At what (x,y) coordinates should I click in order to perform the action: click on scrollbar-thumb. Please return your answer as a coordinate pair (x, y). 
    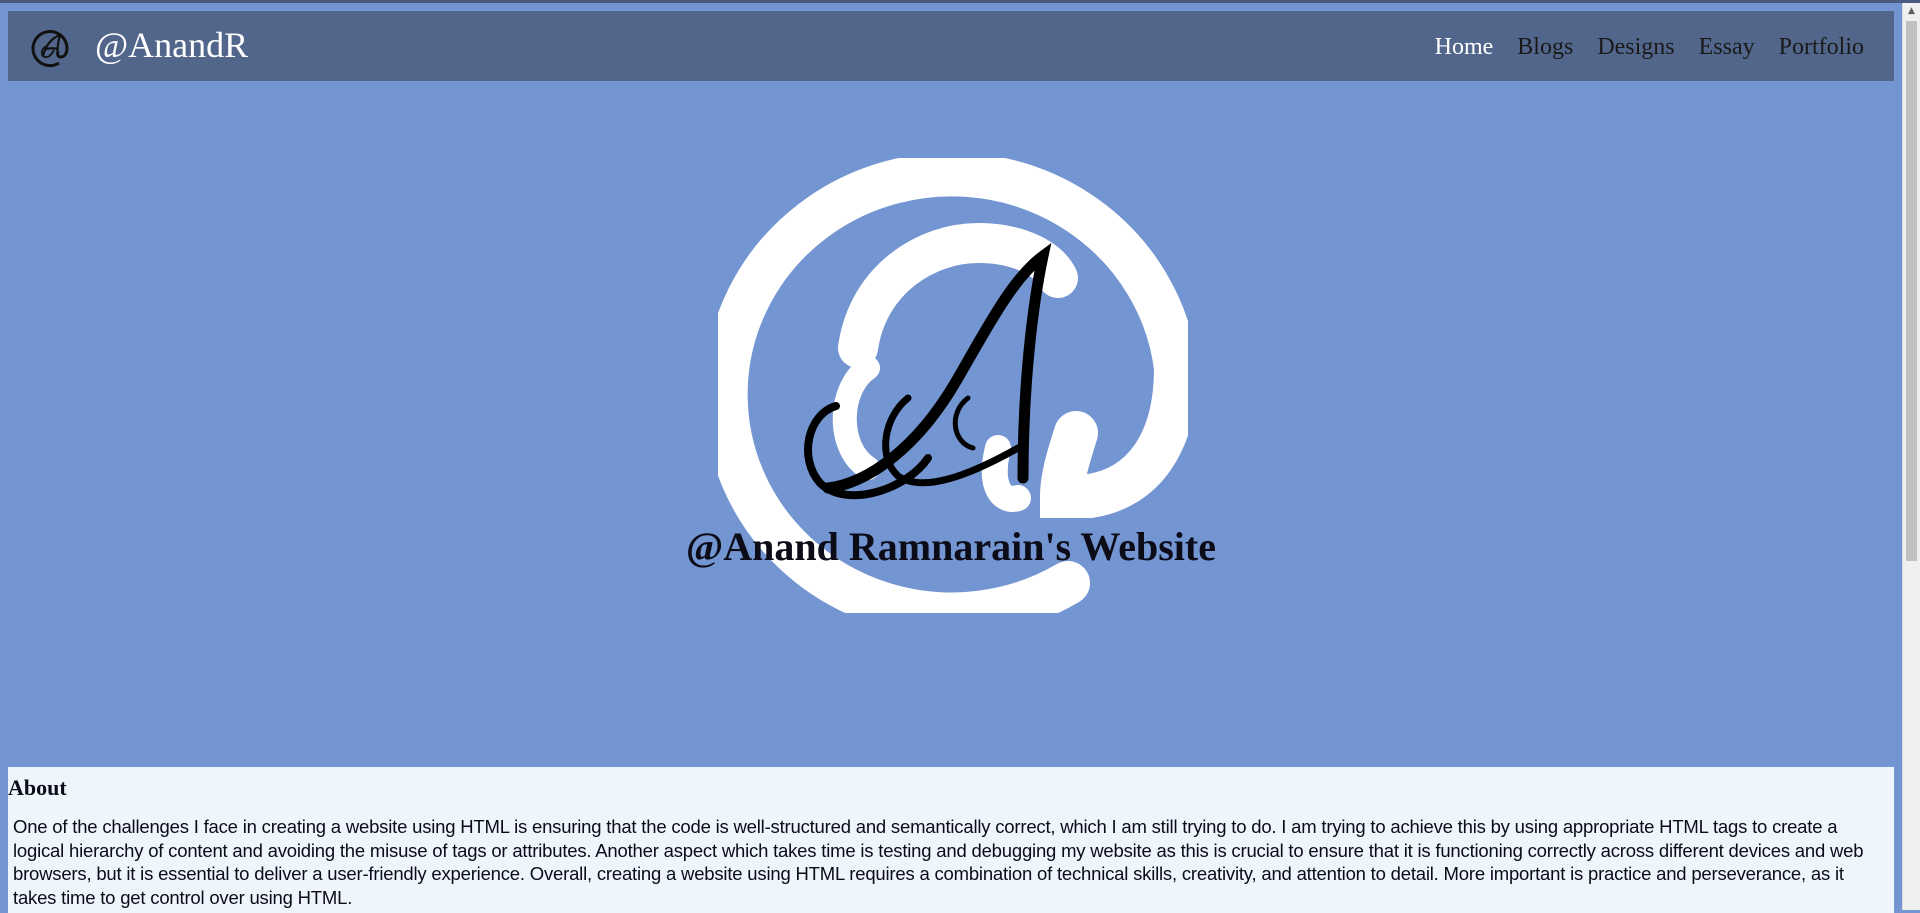
    Looking at the image, I should click on (1911, 291).